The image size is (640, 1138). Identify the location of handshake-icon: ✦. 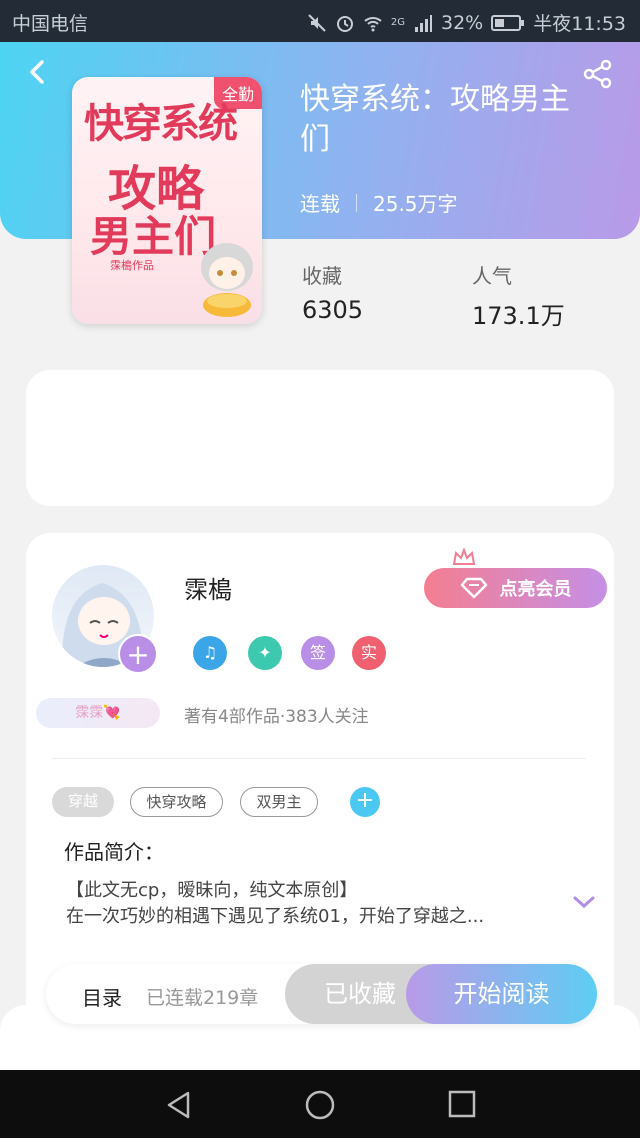
(265, 653).